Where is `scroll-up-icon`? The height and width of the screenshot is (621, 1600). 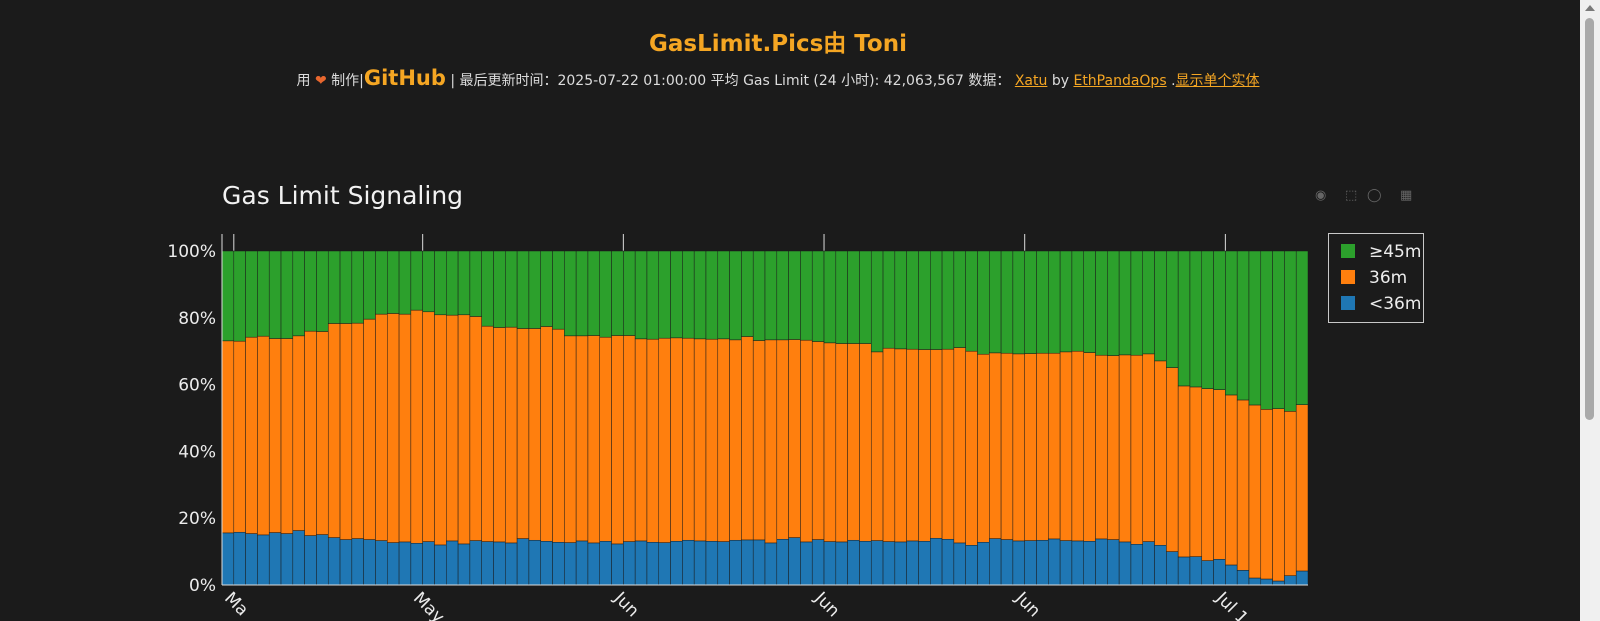
scroll-up-icon is located at coordinates (1590, 8).